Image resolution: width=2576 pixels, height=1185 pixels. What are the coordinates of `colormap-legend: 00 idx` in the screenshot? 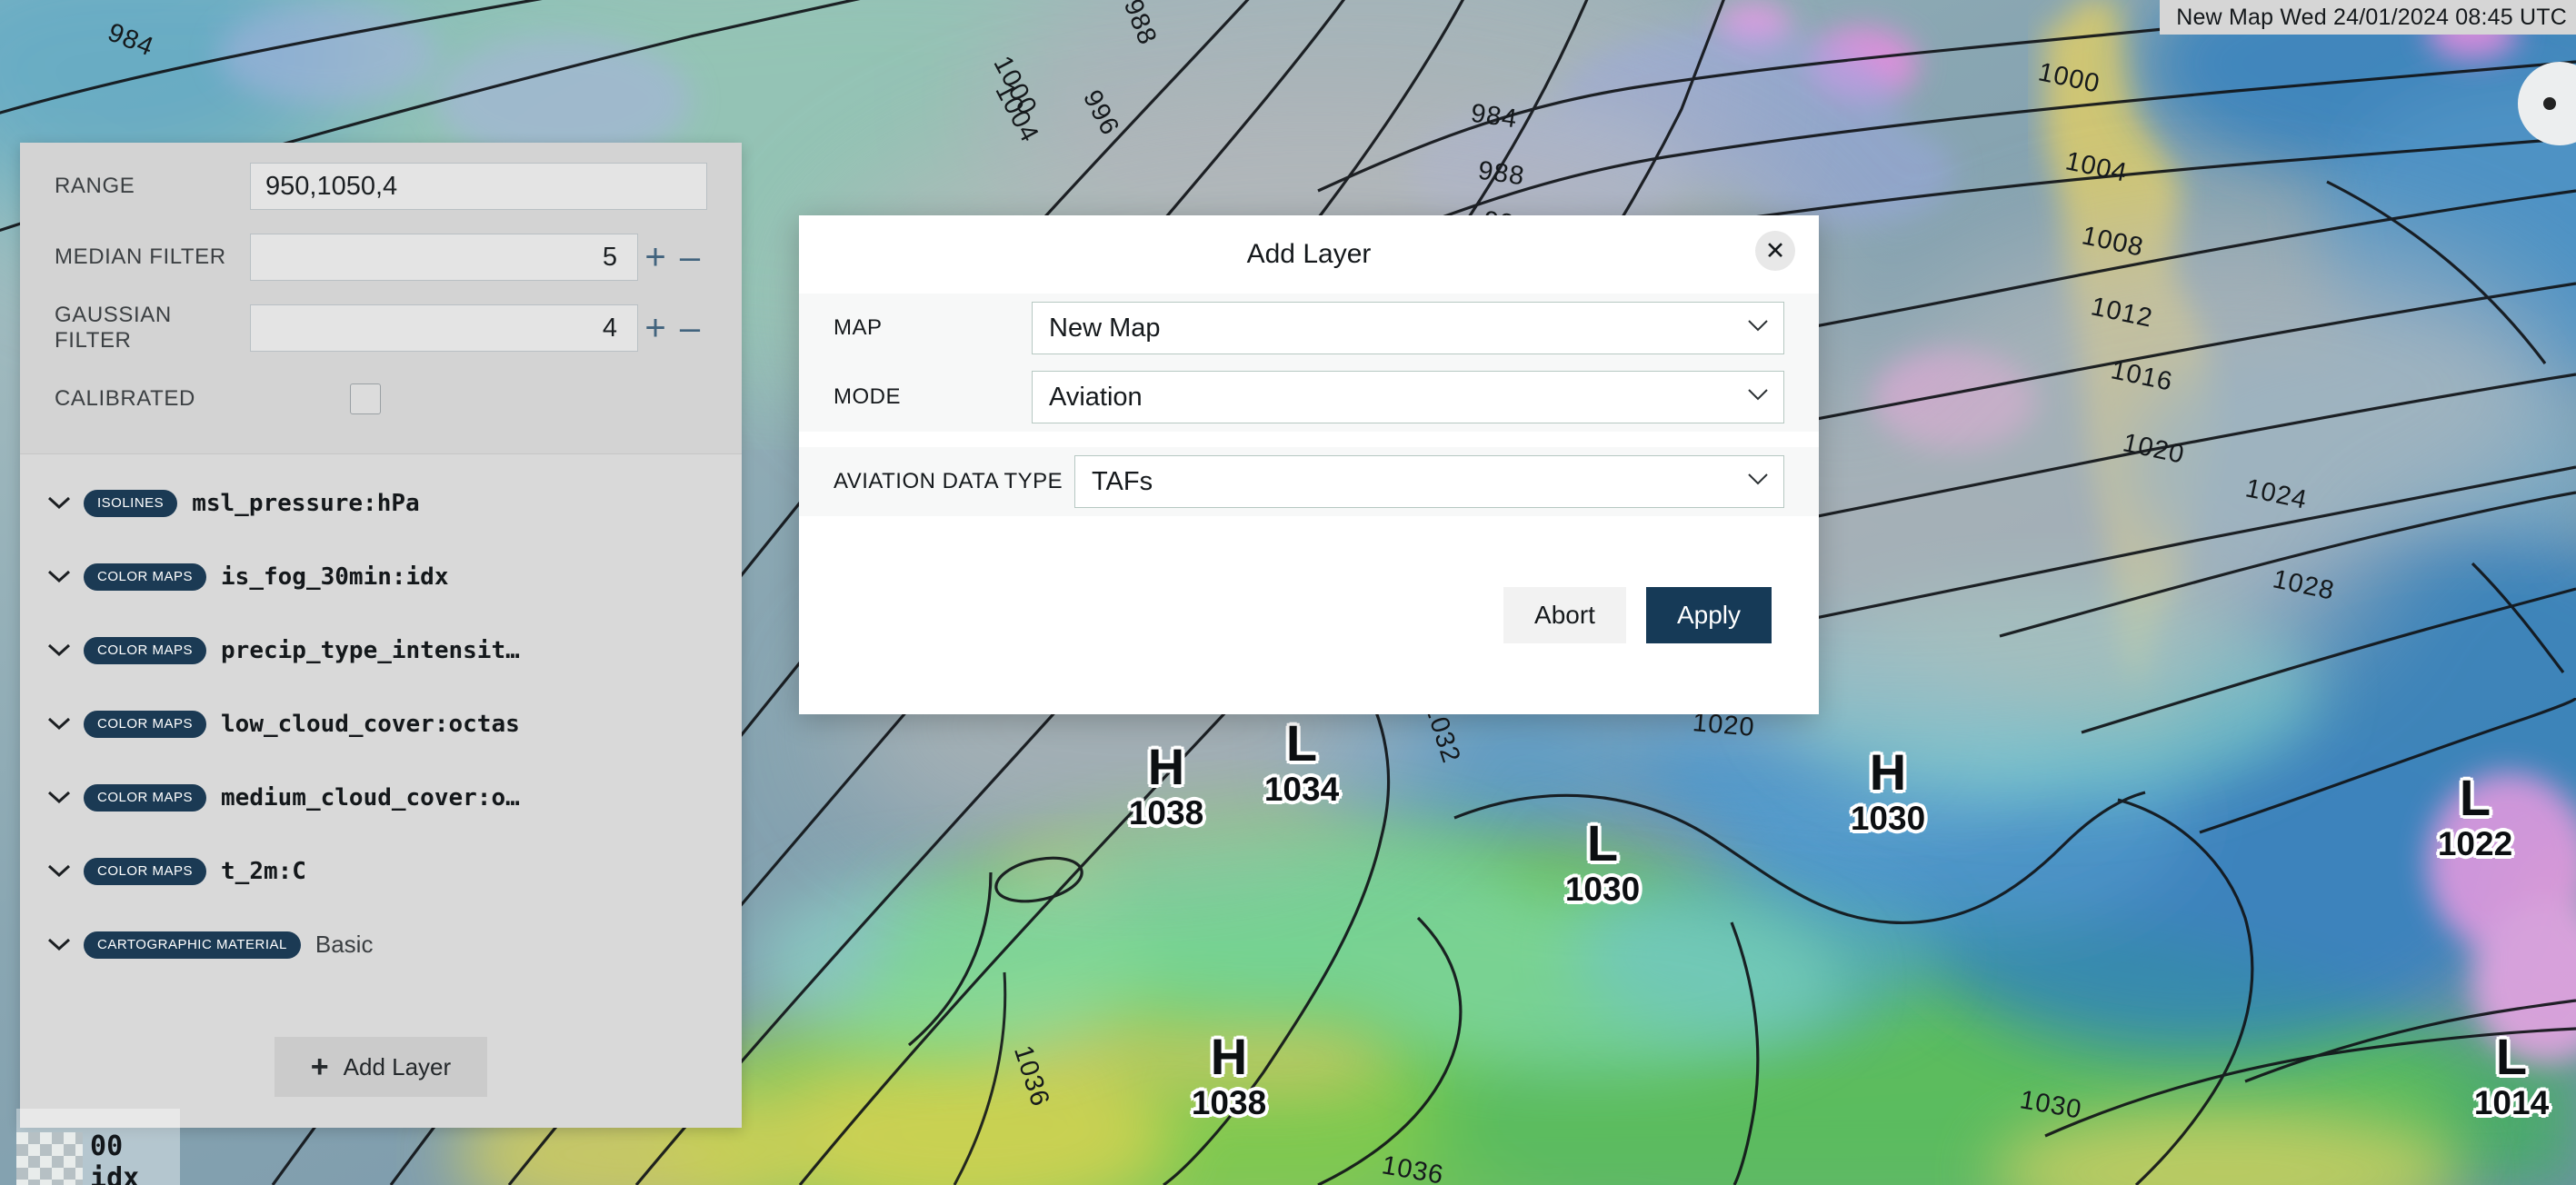 It's located at (98, 1147).